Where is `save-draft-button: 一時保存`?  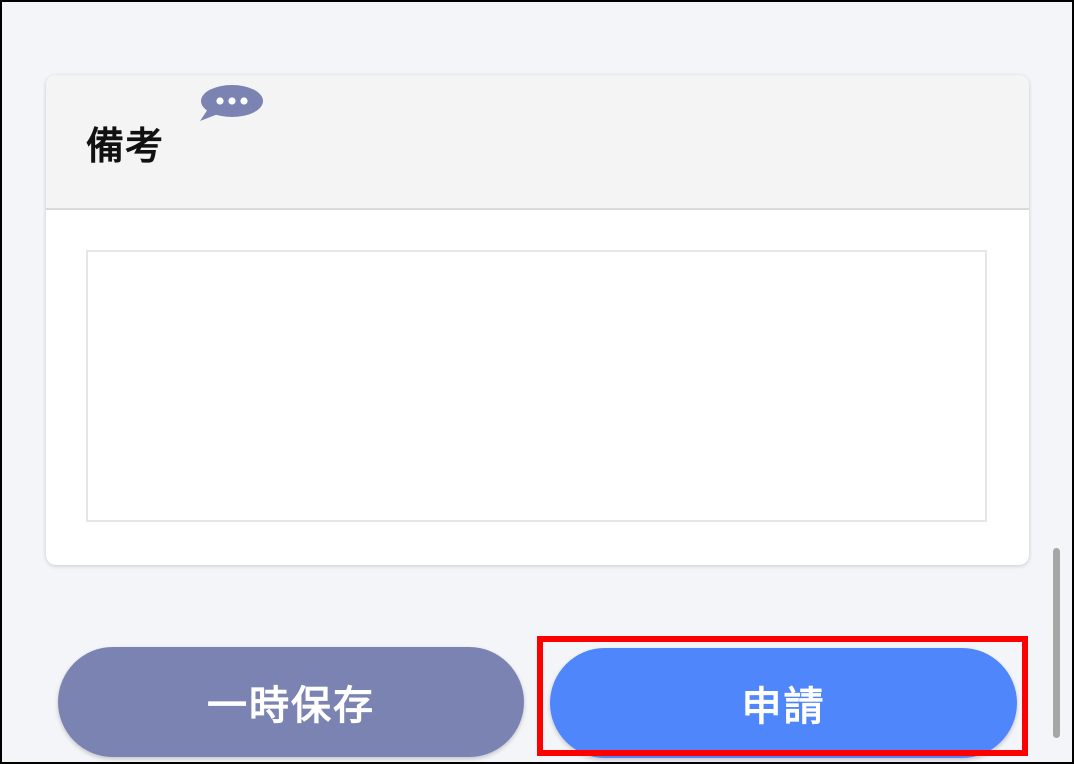
save-draft-button: 一時保存 is located at coordinates (291, 702).